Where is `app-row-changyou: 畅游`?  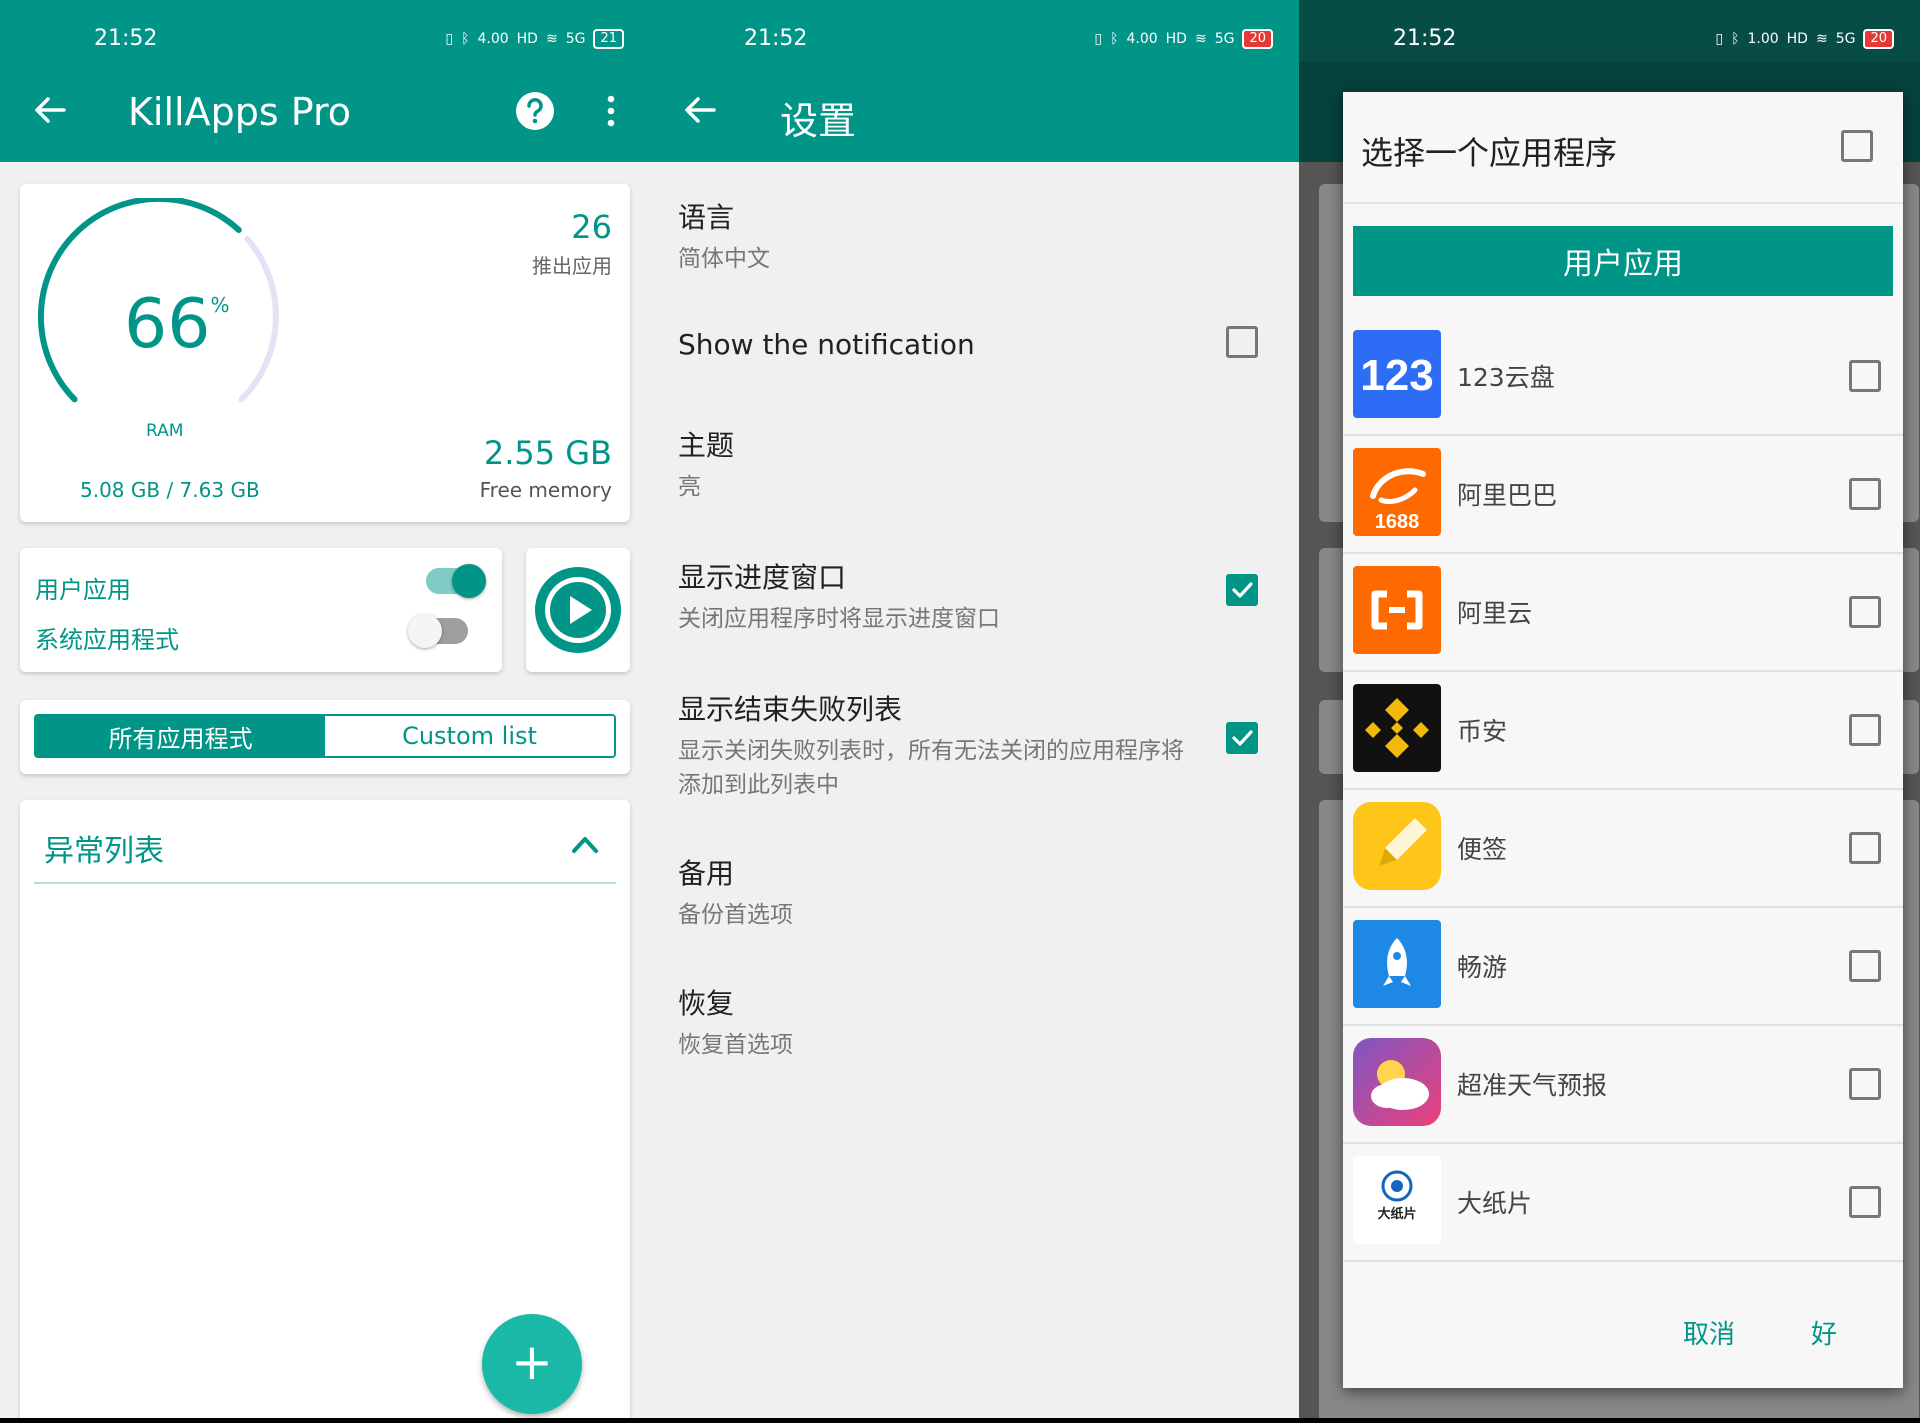 app-row-changyou: 畅游 is located at coordinates (1623, 967).